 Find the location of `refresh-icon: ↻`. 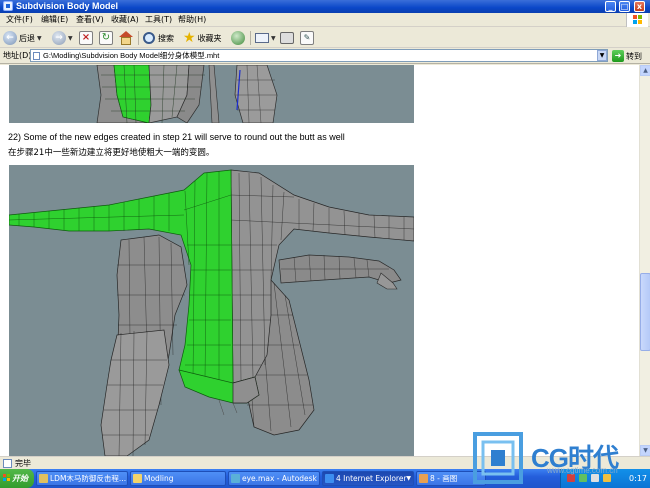

refresh-icon: ↻ is located at coordinates (106, 38).